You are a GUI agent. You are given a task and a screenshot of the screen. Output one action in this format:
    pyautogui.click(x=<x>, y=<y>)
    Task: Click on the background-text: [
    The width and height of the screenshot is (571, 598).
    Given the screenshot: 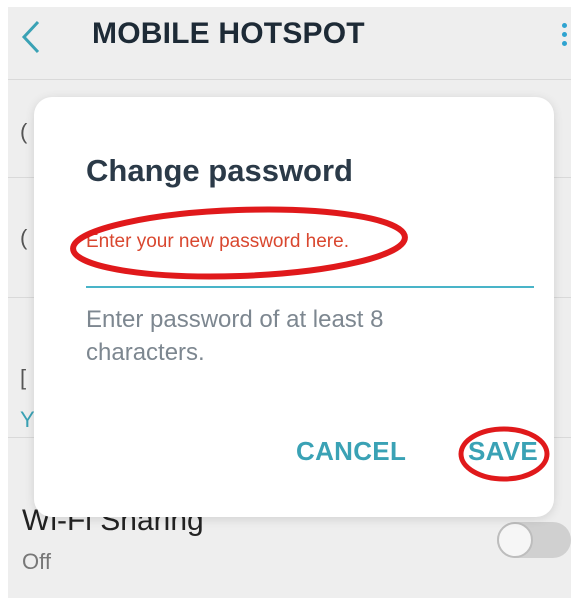 What is the action you would take?
    pyautogui.click(x=23, y=377)
    